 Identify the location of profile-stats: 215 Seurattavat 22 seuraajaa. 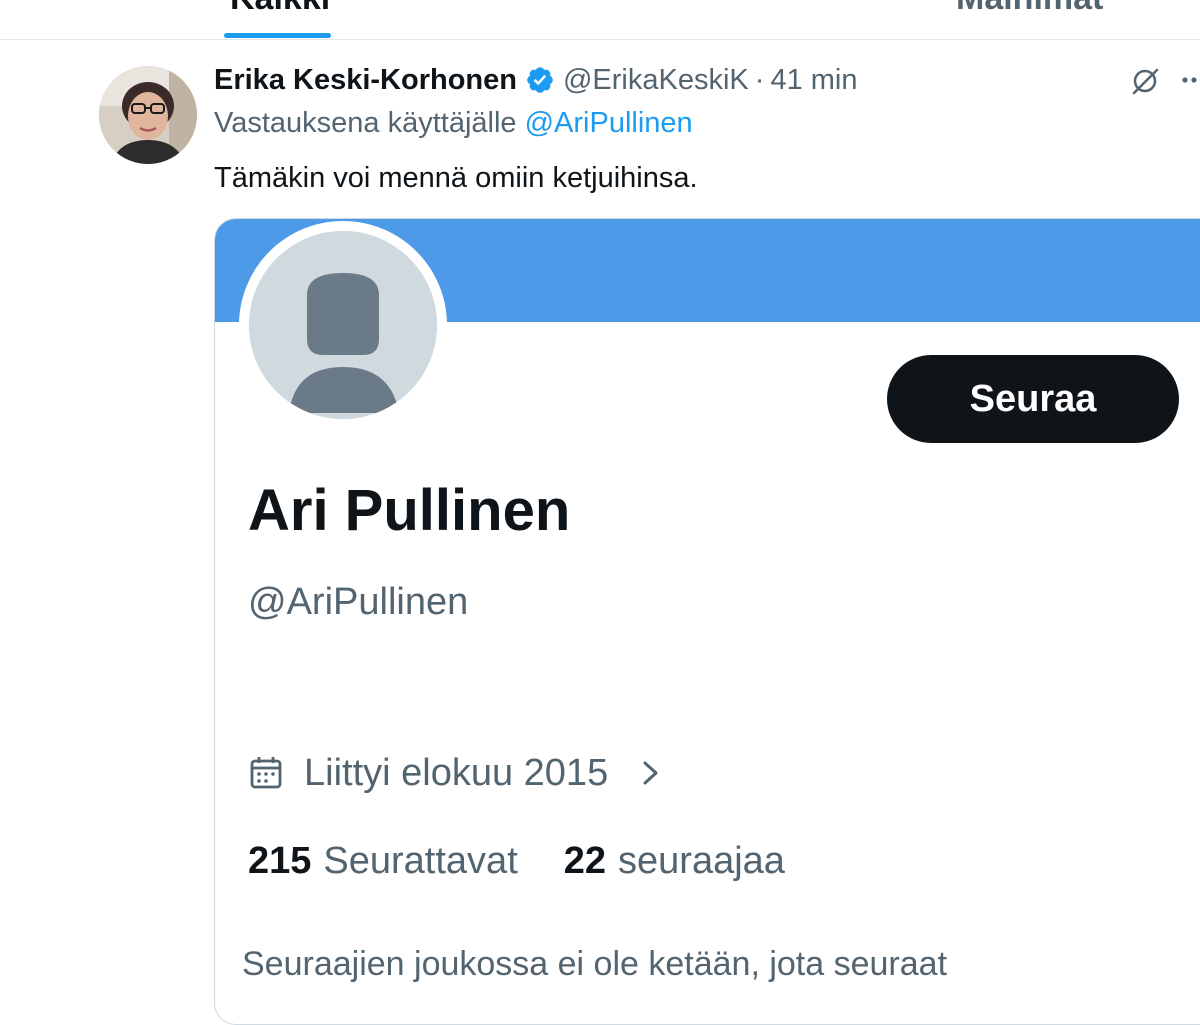
(516, 861).